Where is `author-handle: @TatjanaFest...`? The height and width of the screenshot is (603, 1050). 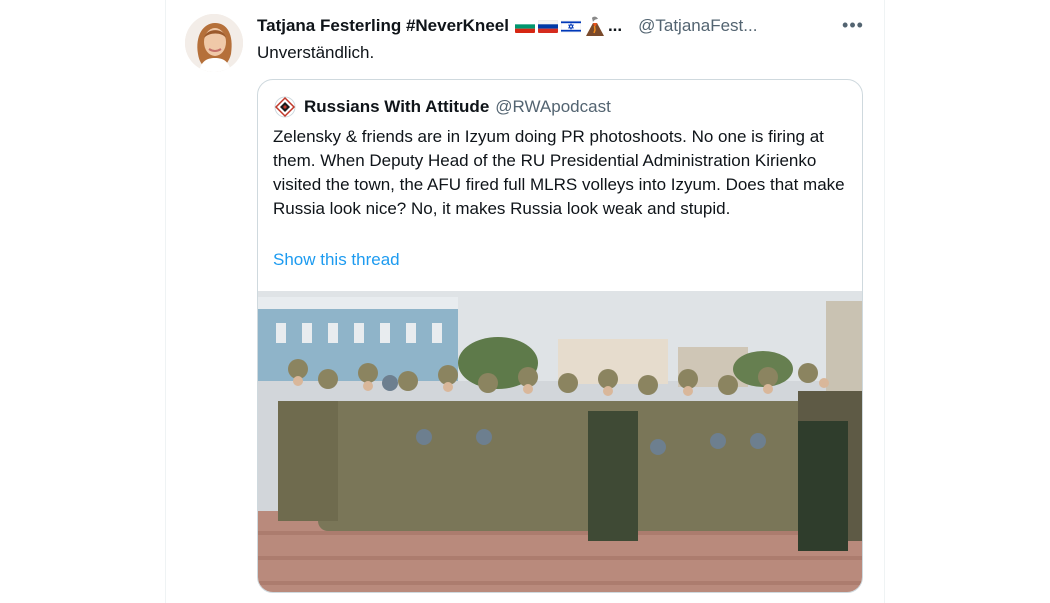 author-handle: @TatjanaFest... is located at coordinates (697, 26).